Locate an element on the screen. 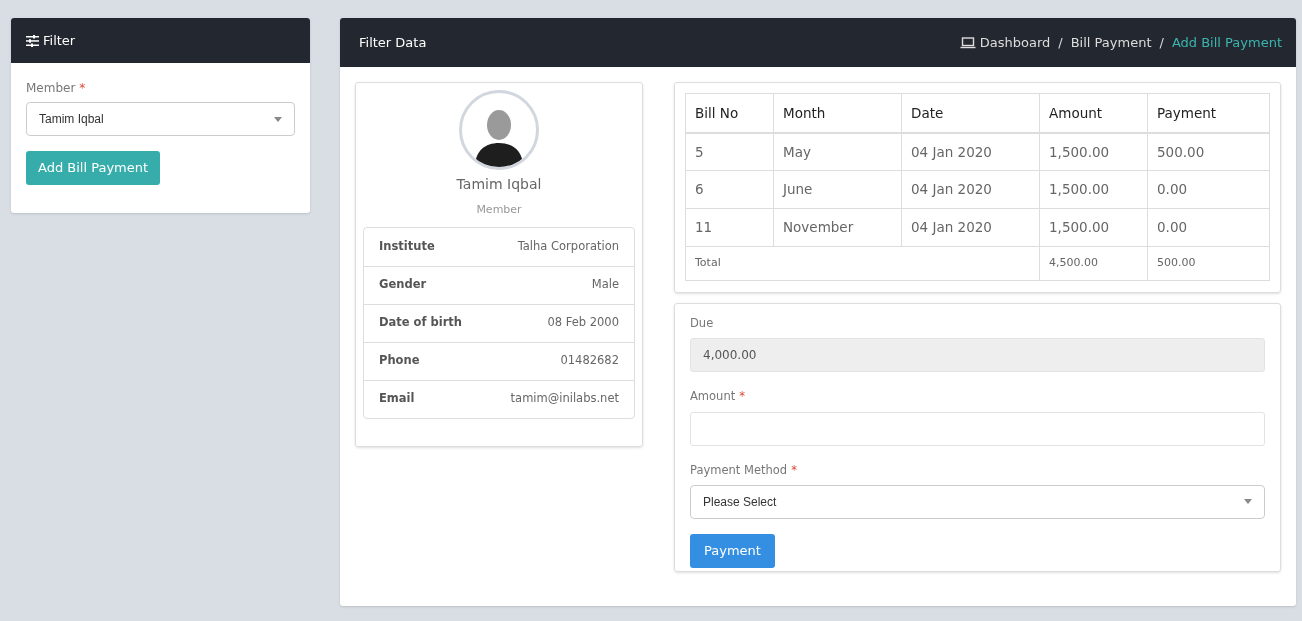  member-label: Member is located at coordinates (51, 88).